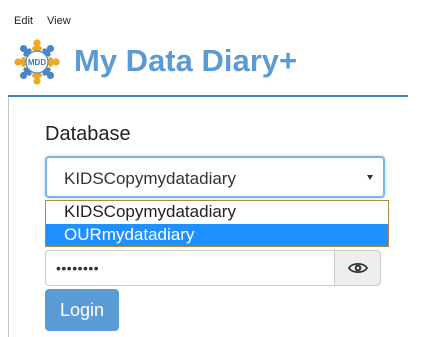 Image resolution: width=424 pixels, height=337 pixels. I want to click on header-divider, so click(208, 96).